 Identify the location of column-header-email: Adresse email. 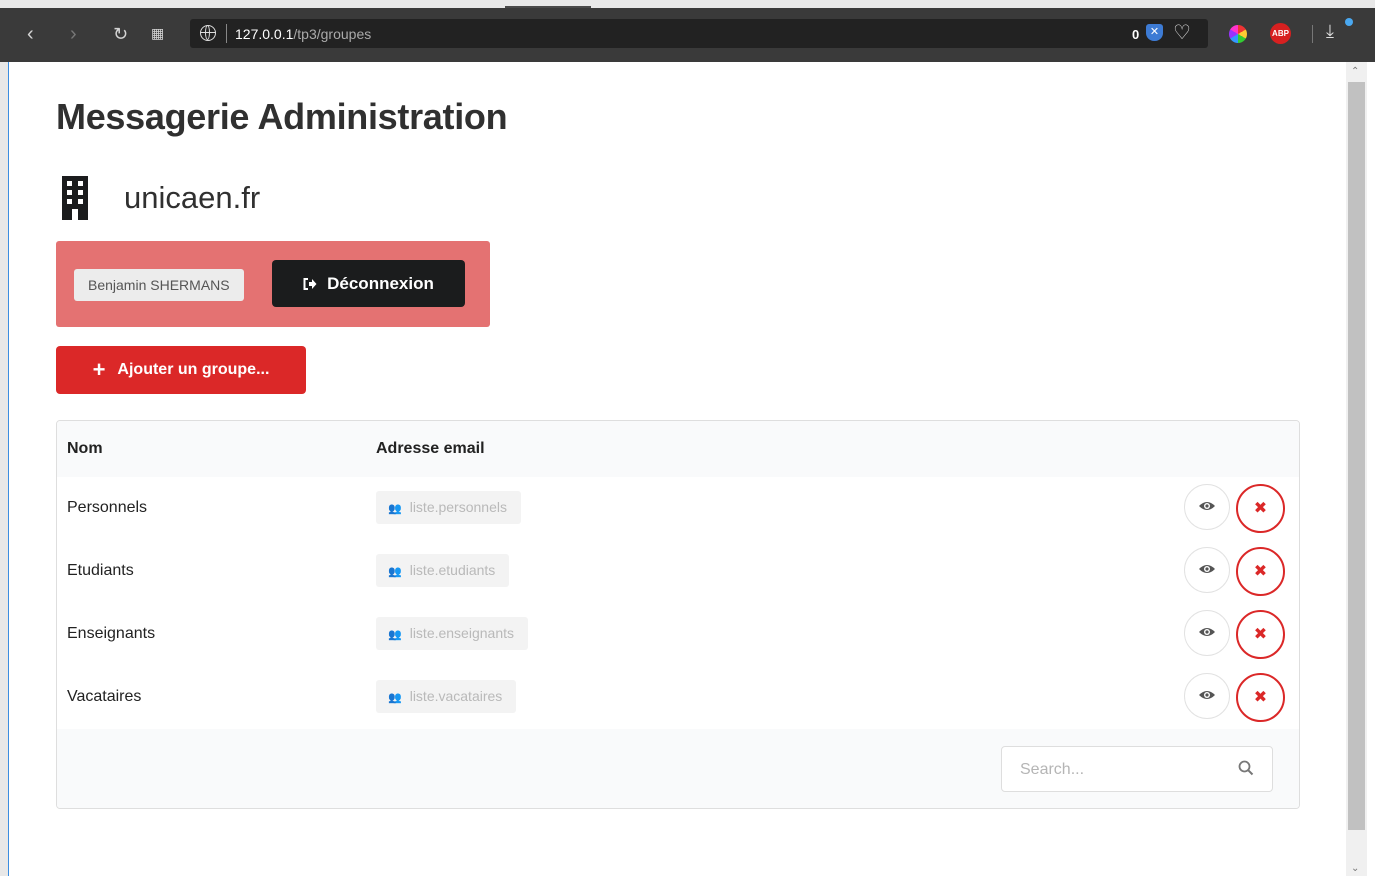
(430, 448).